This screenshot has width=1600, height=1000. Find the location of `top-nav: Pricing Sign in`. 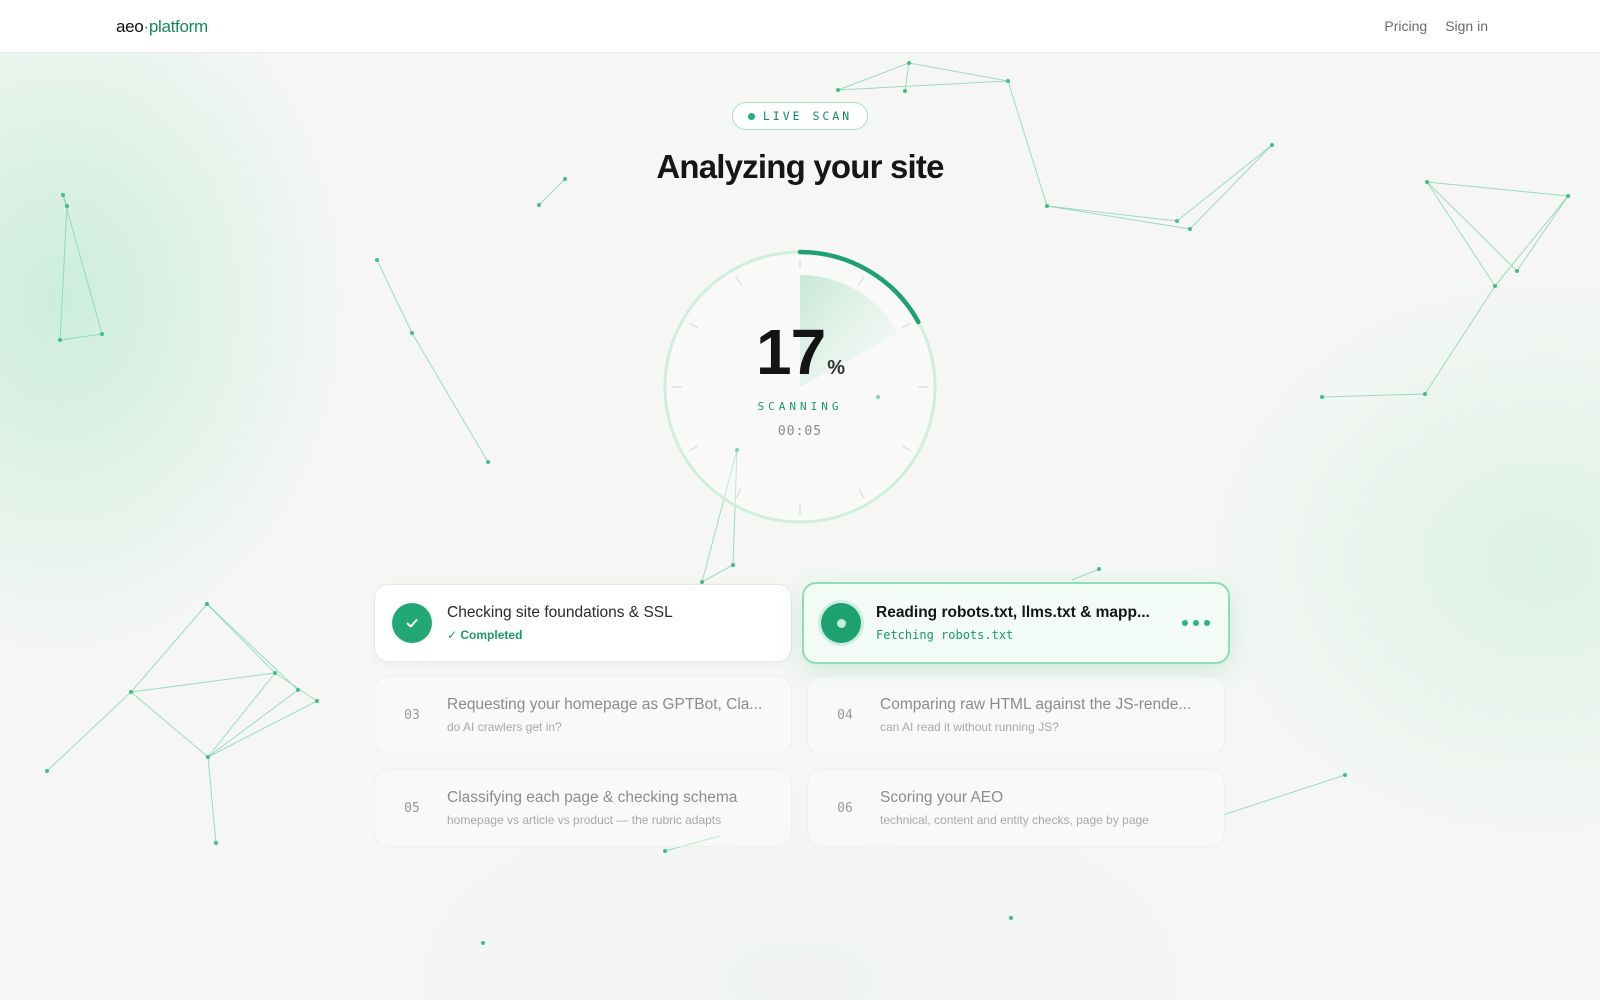

top-nav: Pricing Sign in is located at coordinates (1436, 26).